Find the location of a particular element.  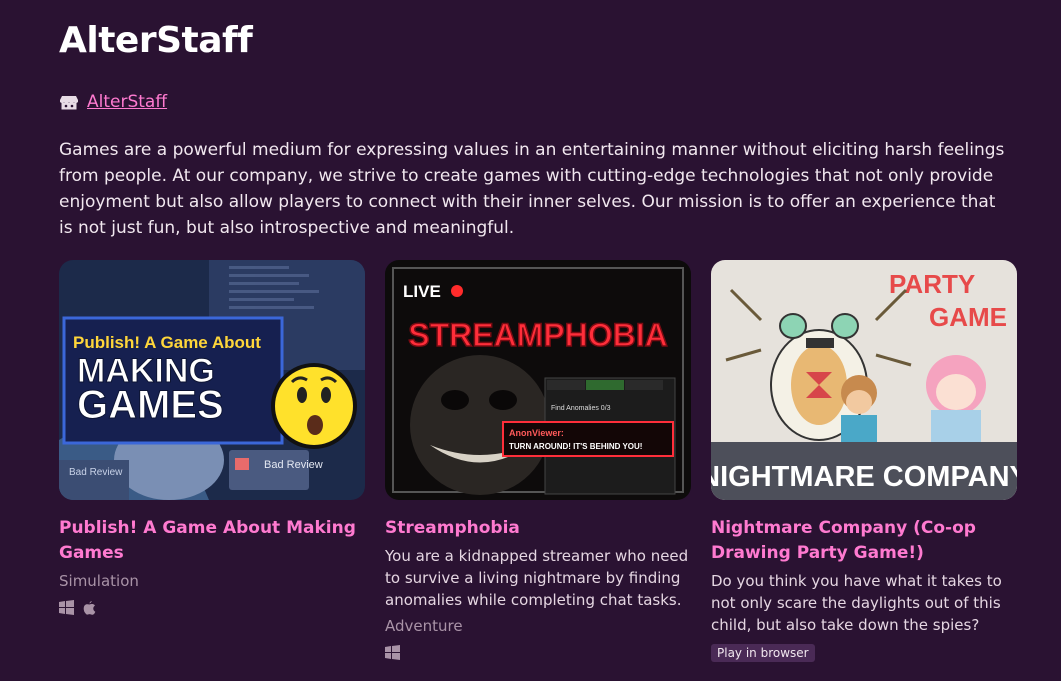

girl-icon is located at coordinates (956, 398).